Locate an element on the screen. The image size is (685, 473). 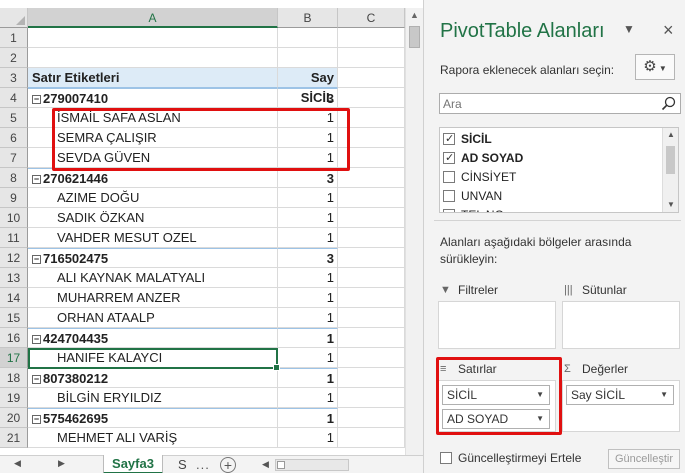
add-sheet-button: + is located at coordinates (228, 465).